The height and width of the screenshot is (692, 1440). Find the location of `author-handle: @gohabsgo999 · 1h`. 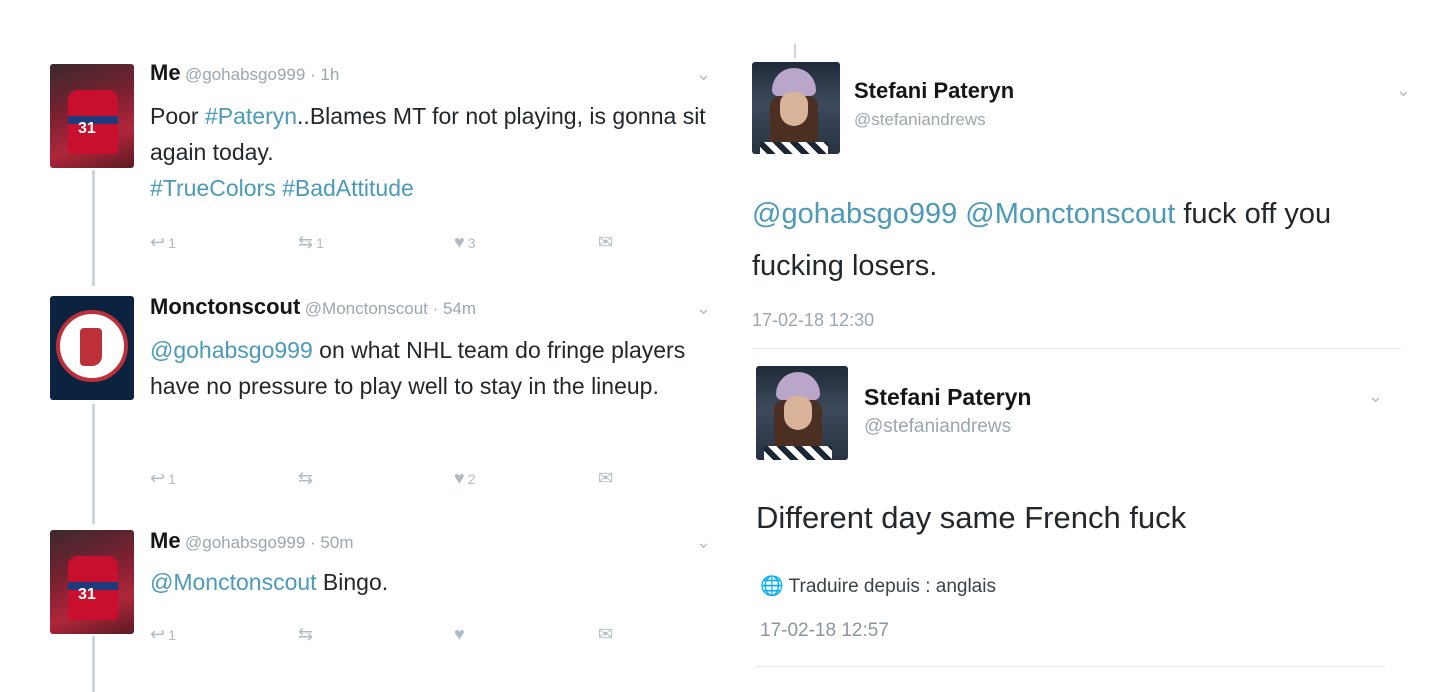

author-handle: @gohabsgo999 · 1h is located at coordinates (262, 74).